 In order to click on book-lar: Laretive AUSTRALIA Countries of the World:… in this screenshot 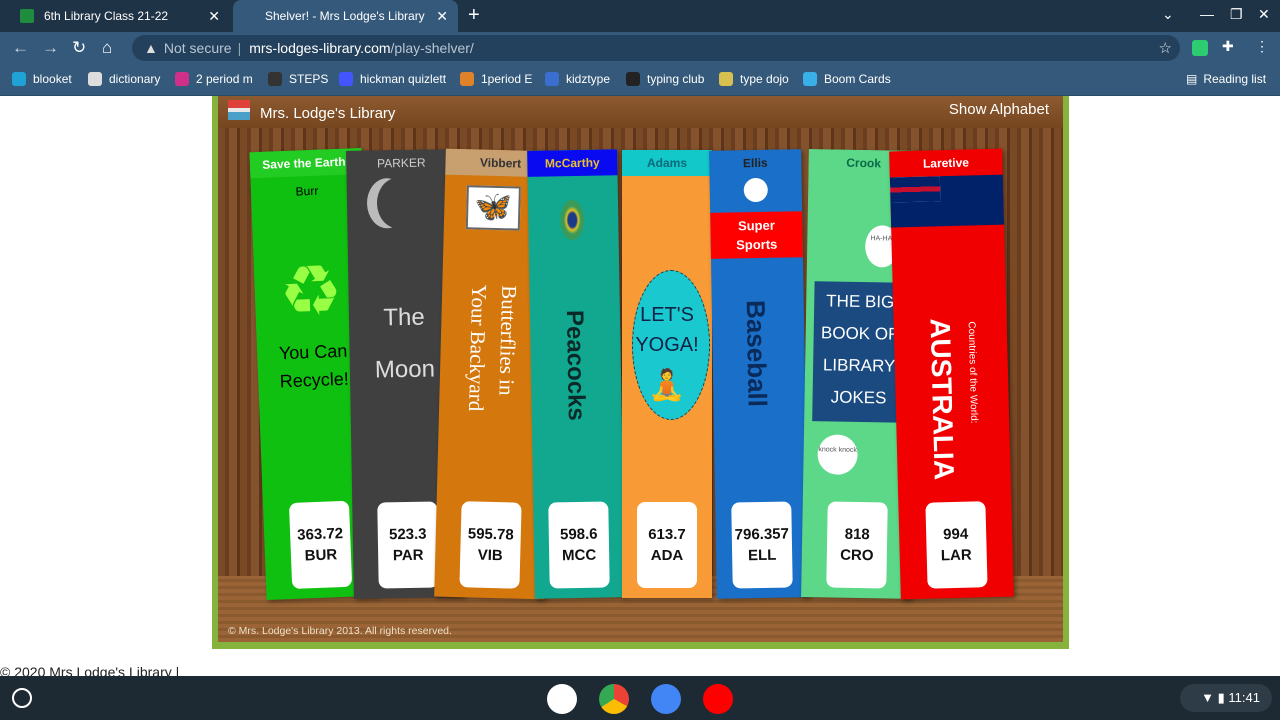, I will do `click(951, 374)`.